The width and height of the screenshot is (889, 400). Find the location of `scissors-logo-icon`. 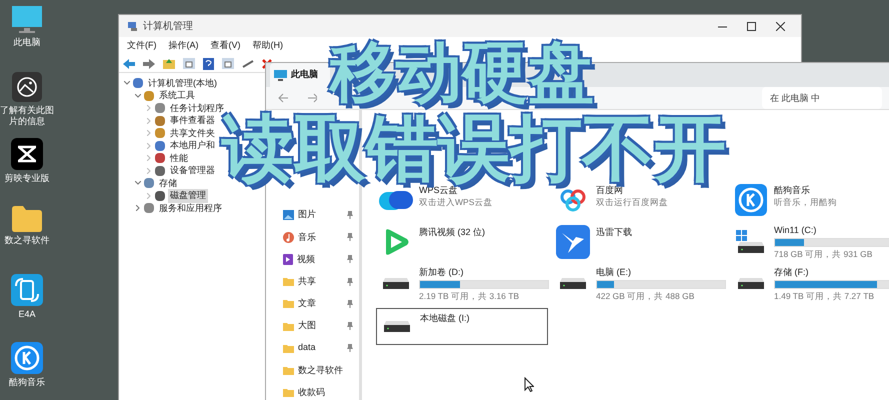

scissors-logo-icon is located at coordinates (27, 154).